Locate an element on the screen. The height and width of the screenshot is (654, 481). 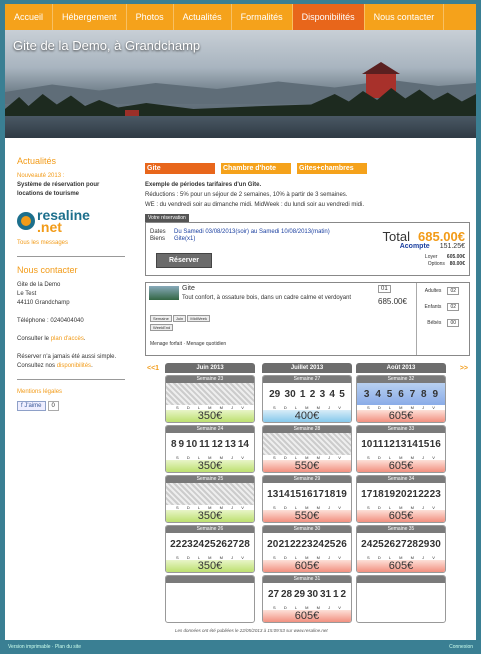
day-number: 8 is located at coordinates (173, 444).